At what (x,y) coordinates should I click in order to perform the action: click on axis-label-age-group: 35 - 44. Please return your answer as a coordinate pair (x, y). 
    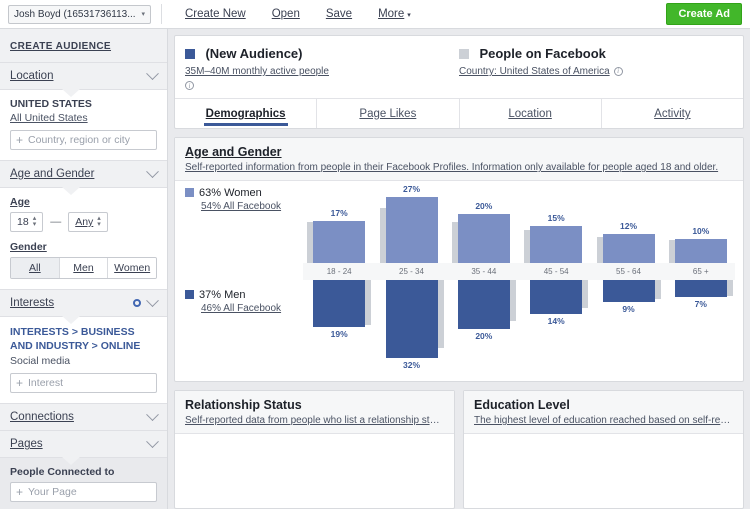
    Looking at the image, I should click on (484, 271).